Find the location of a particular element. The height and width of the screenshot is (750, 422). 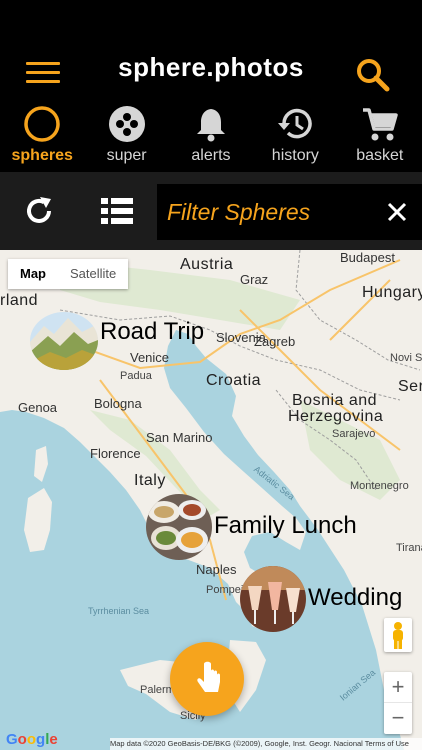

mountain-photo is located at coordinates (64, 341).